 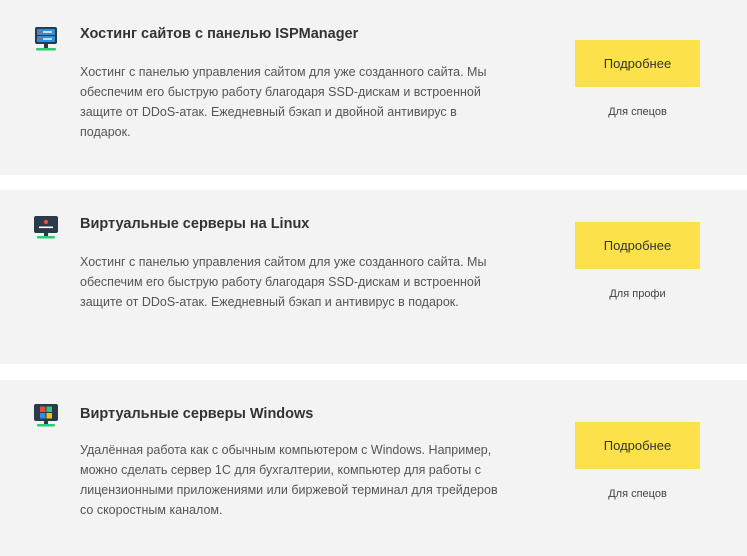 I want to click on audience-label: Для профи, so click(x=637, y=294).